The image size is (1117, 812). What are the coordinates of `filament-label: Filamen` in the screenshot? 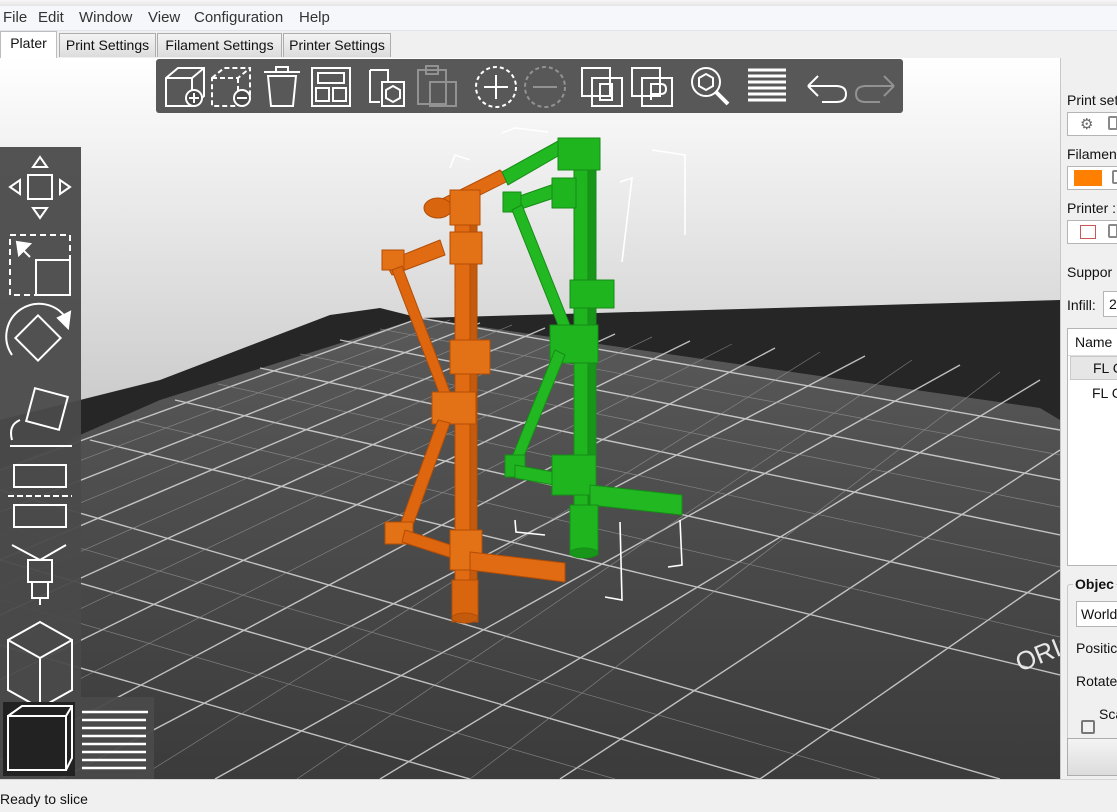 It's located at (1092, 154).